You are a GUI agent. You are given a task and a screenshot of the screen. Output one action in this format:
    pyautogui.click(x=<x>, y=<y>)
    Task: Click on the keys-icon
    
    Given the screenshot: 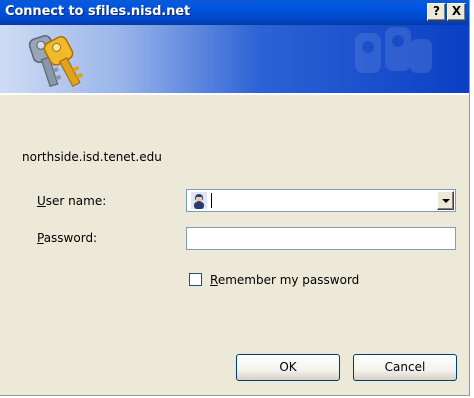 What is the action you would take?
    pyautogui.click(x=56, y=61)
    